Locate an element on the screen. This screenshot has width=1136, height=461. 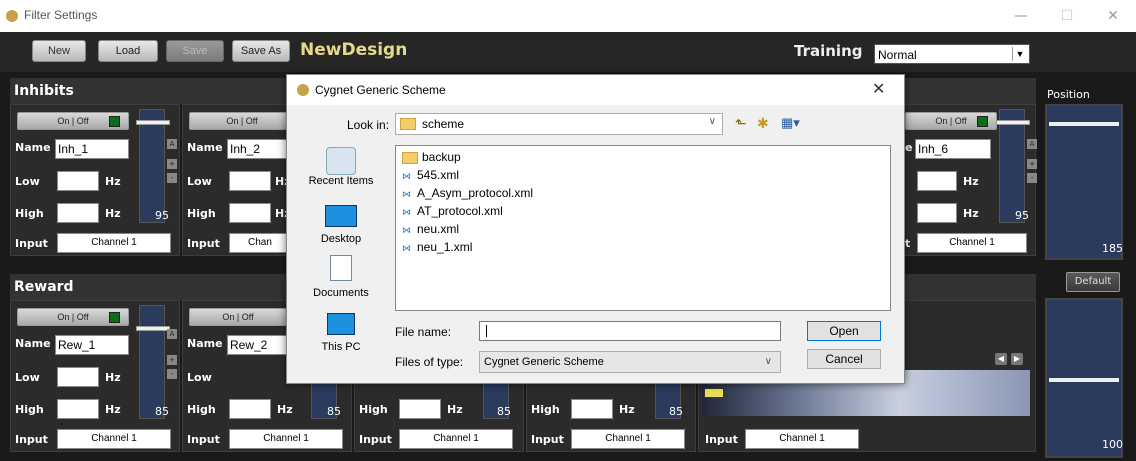
place-documents: Documents is located at coordinates (341, 277).